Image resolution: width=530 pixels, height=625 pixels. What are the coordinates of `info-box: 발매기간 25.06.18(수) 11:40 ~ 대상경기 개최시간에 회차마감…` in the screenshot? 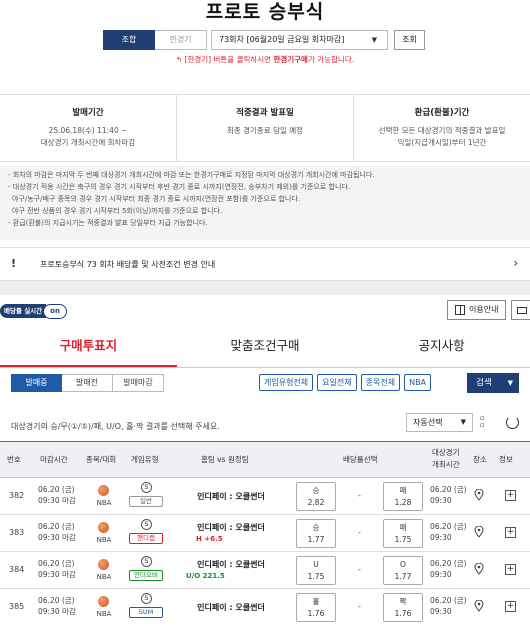 It's located at (265, 128).